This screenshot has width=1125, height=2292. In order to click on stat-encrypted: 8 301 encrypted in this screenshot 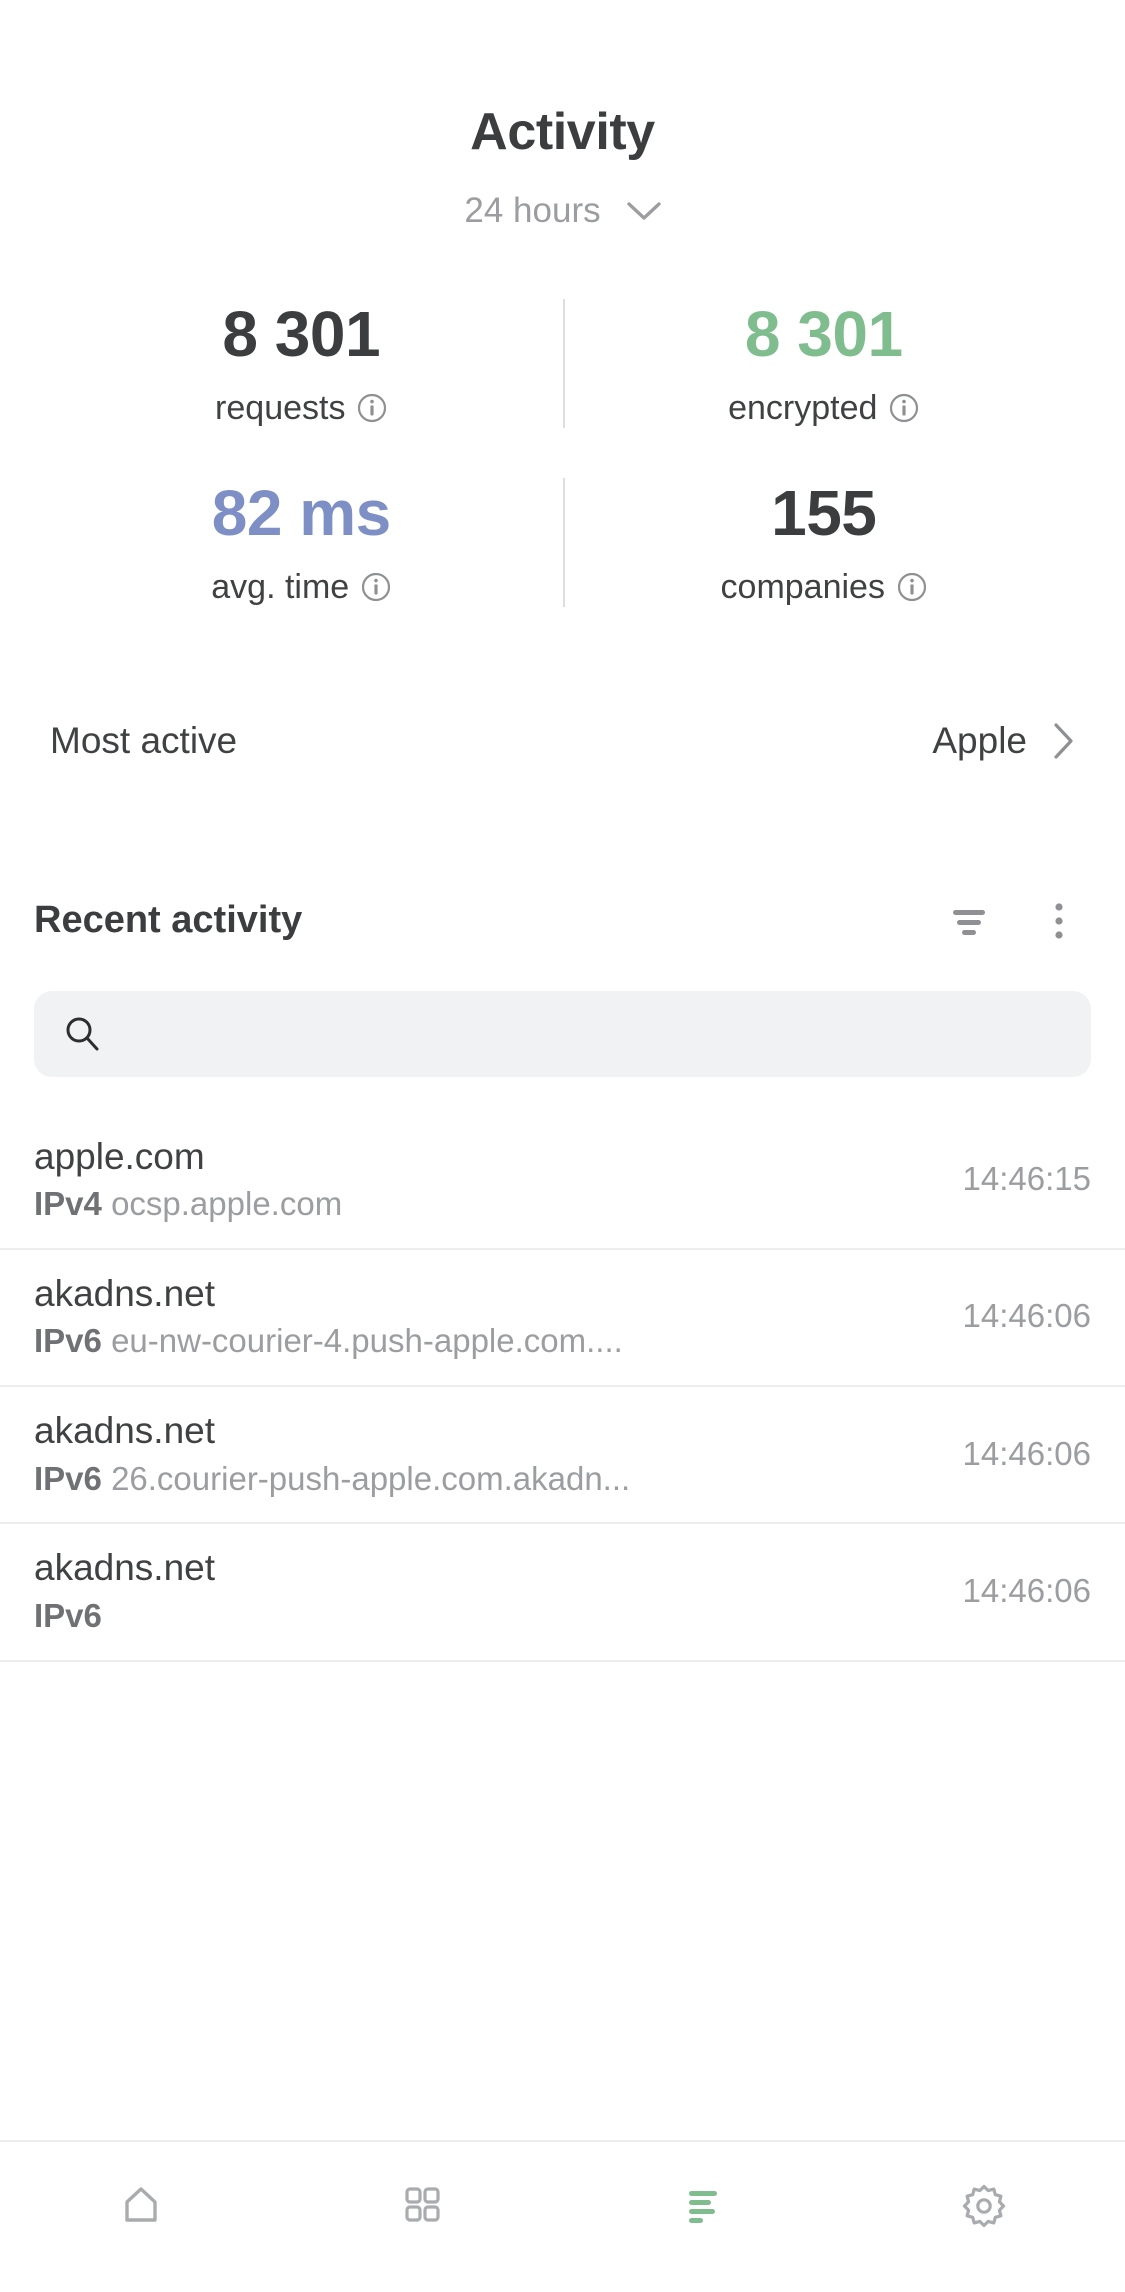, I will do `click(824, 365)`.